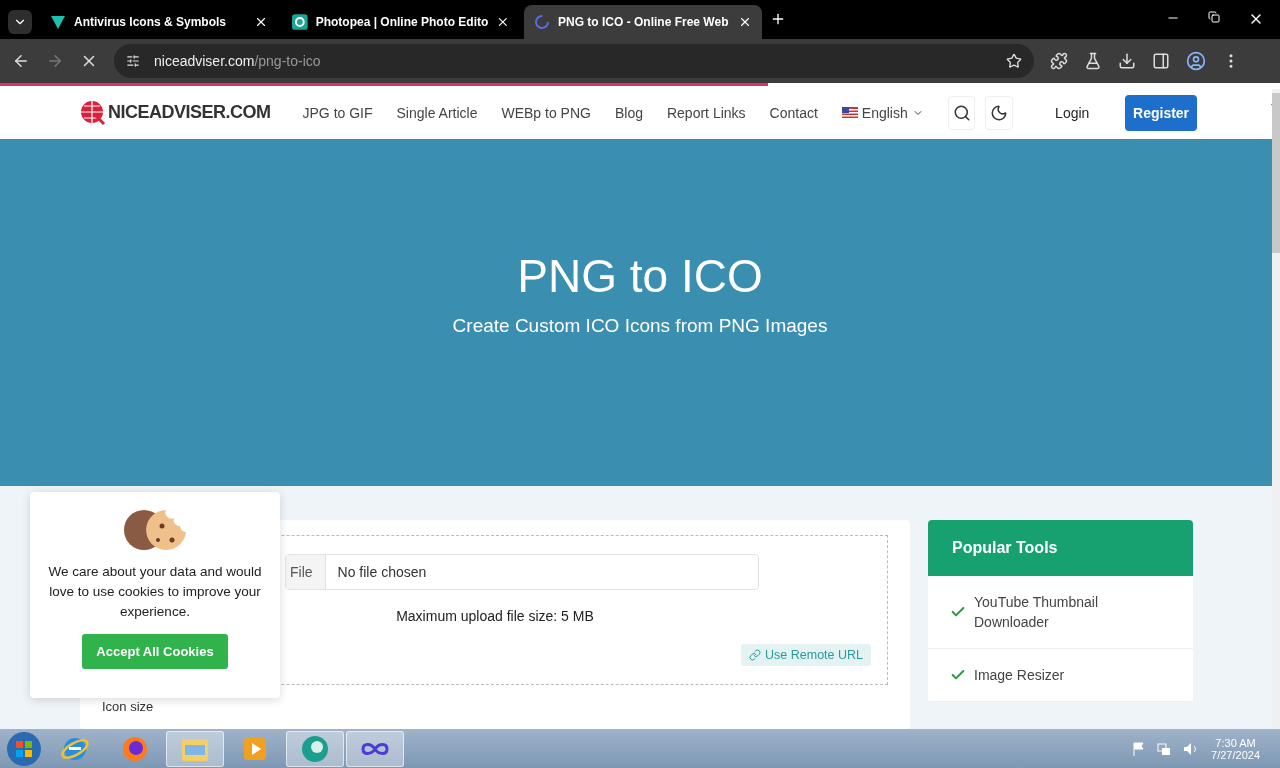  I want to click on cookie-message: We care about your data and would love to use cookies to improve your experience., so click(155, 592).